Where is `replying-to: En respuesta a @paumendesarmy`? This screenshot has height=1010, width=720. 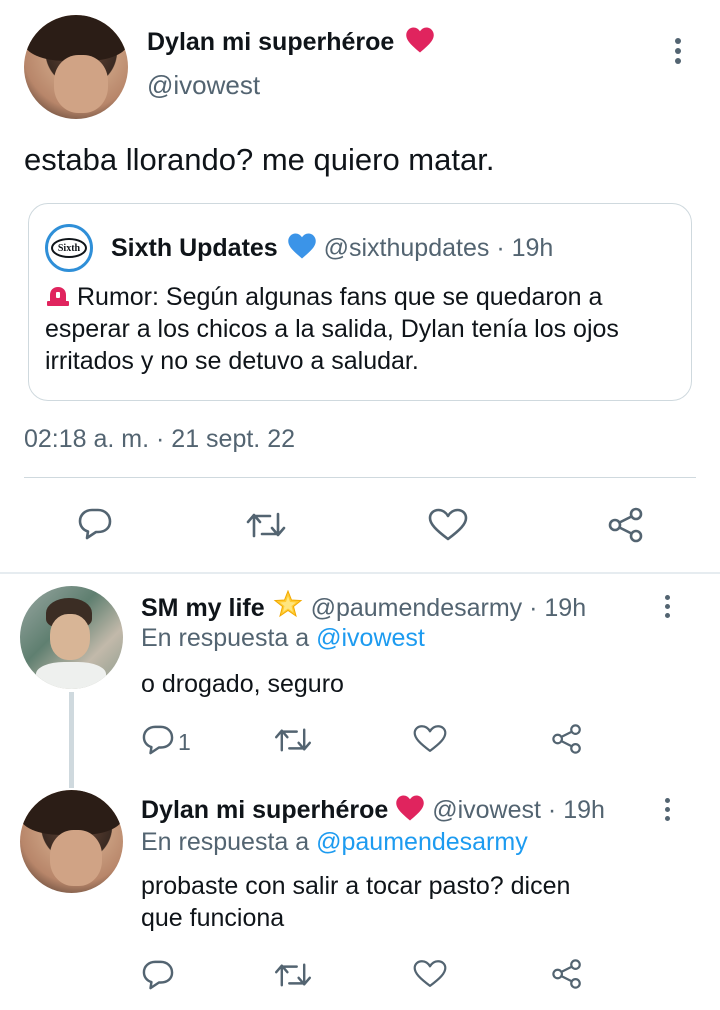 replying-to: En respuesta a @paumendesarmy is located at coordinates (334, 842).